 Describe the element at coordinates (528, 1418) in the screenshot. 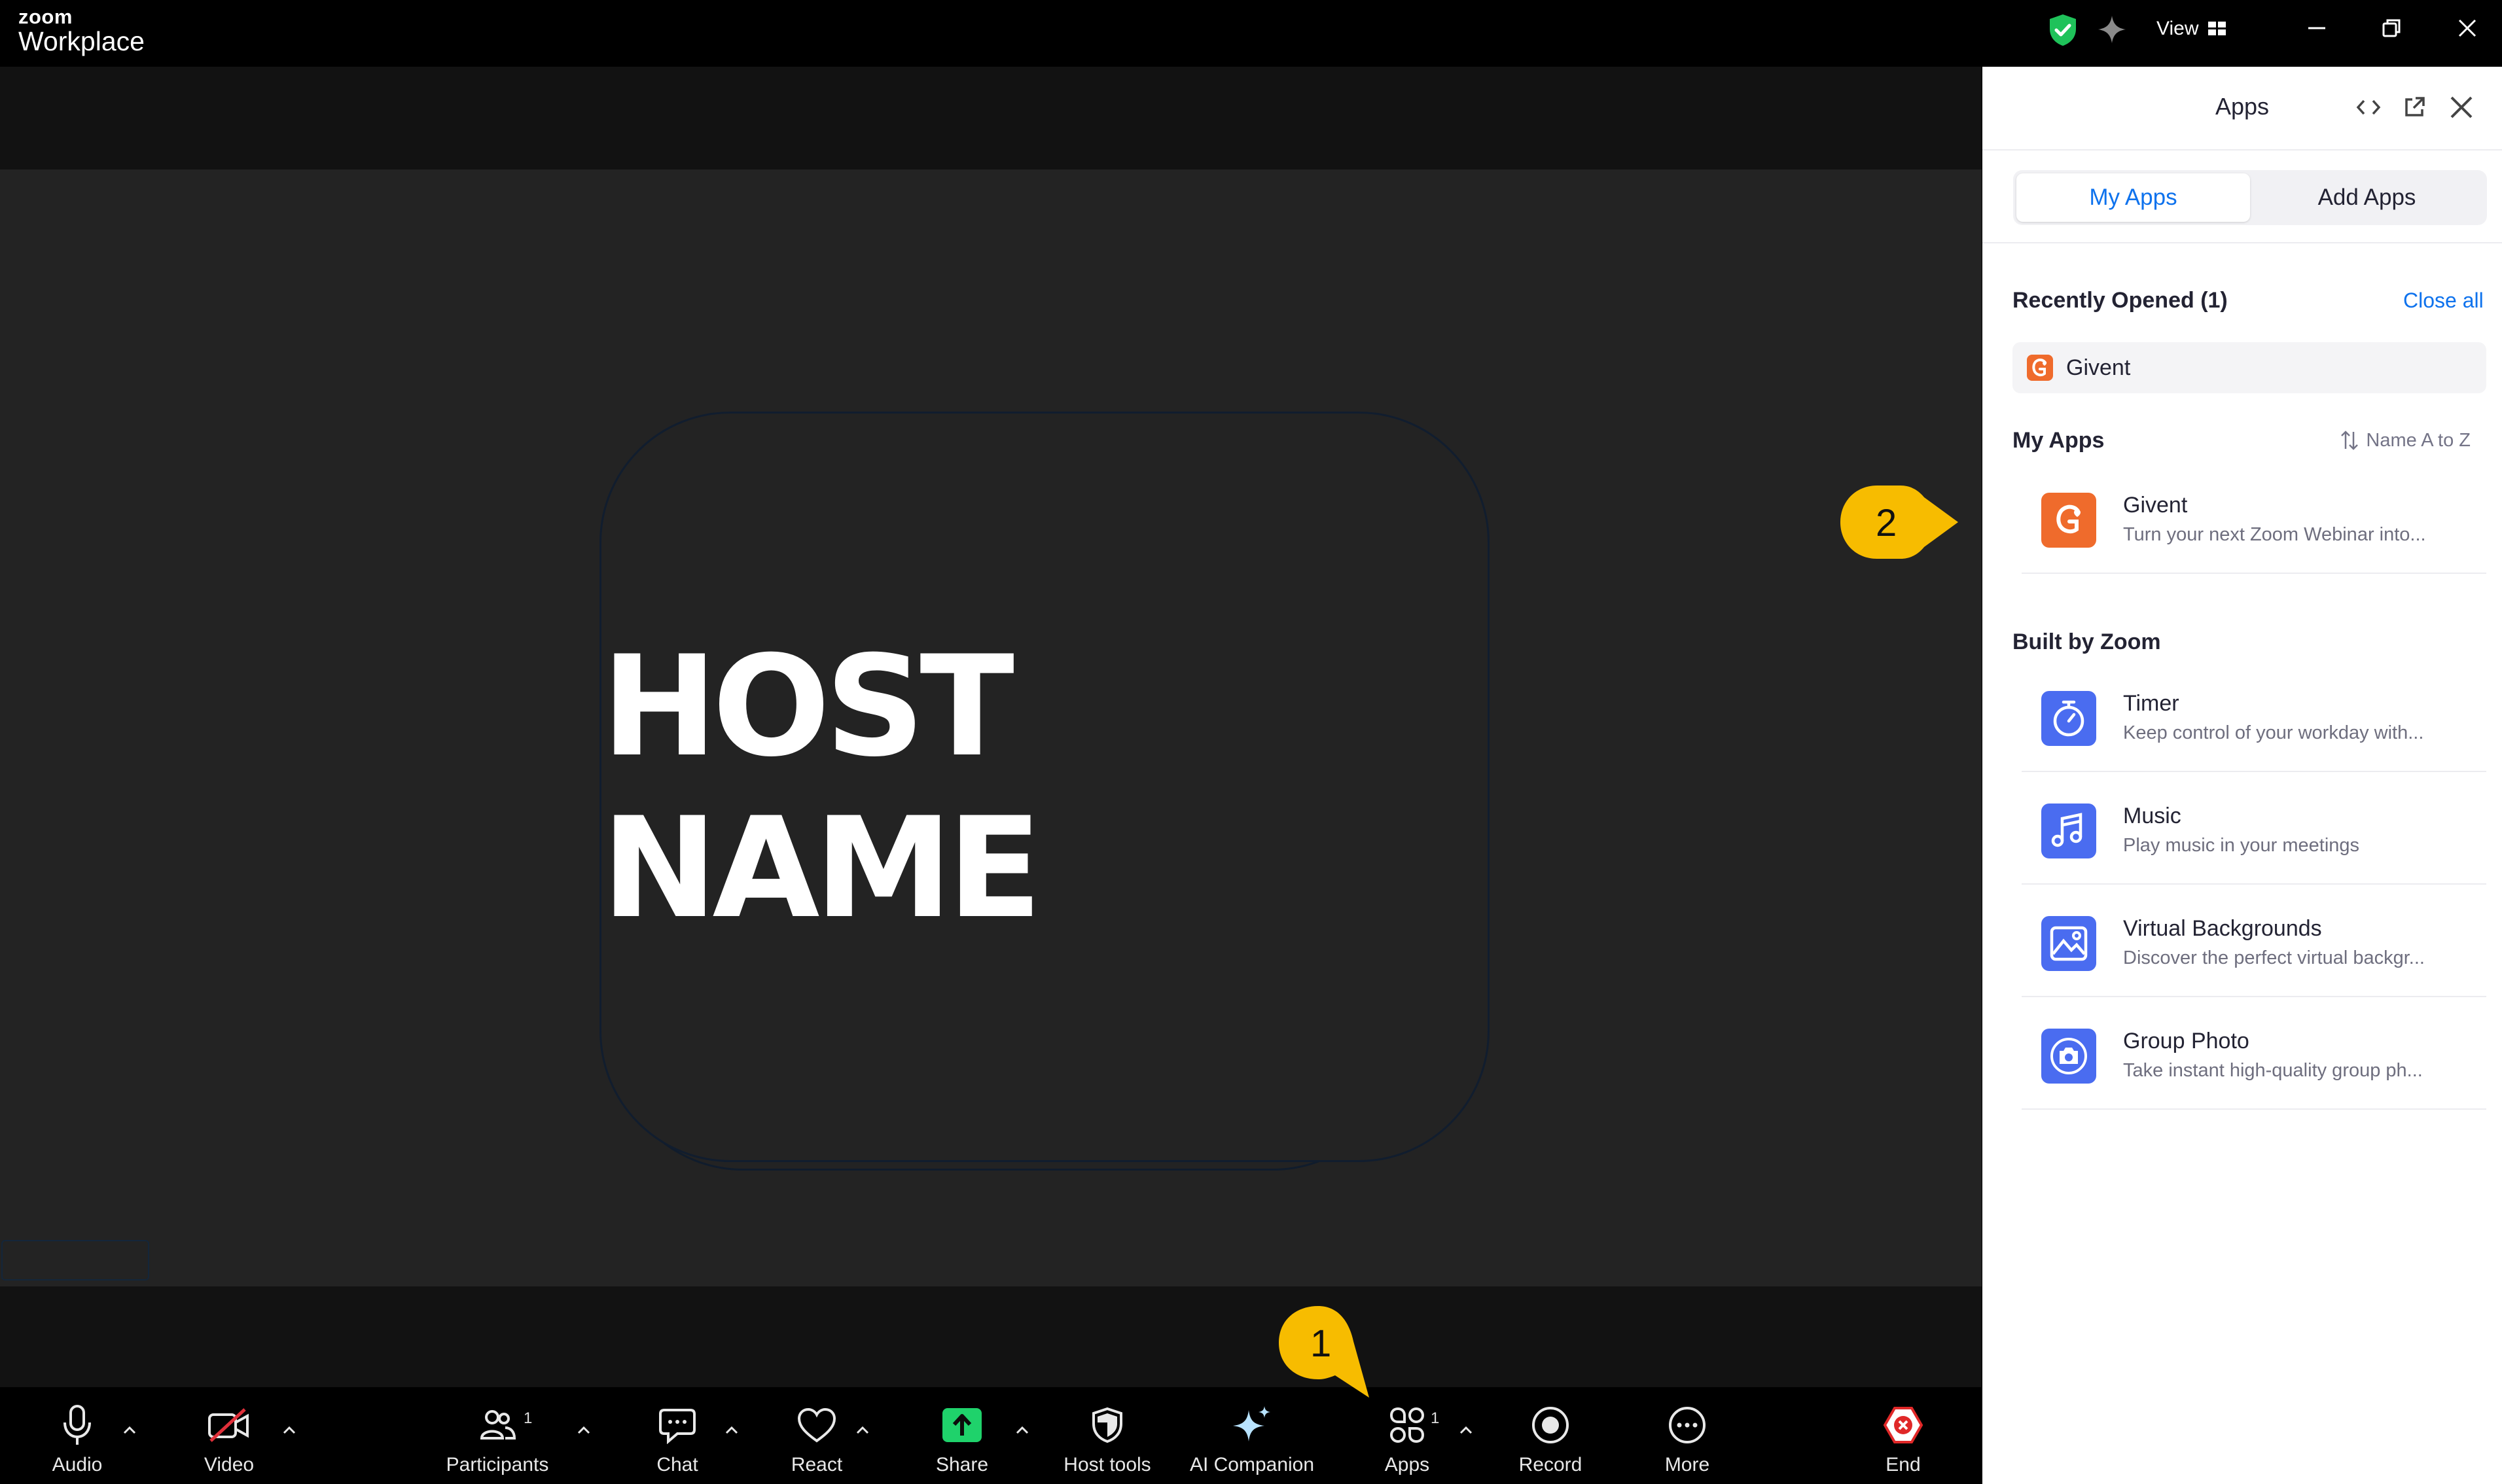

I see `participants-count: 1` at that location.